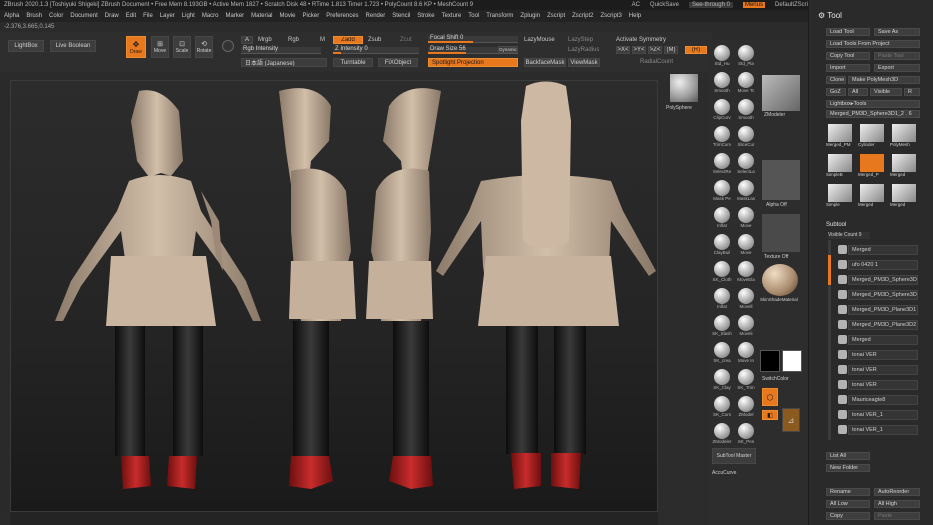 This screenshot has height=525, width=933. What do you see at coordinates (112, 16) in the screenshot?
I see `menu-draw: Draw` at bounding box center [112, 16].